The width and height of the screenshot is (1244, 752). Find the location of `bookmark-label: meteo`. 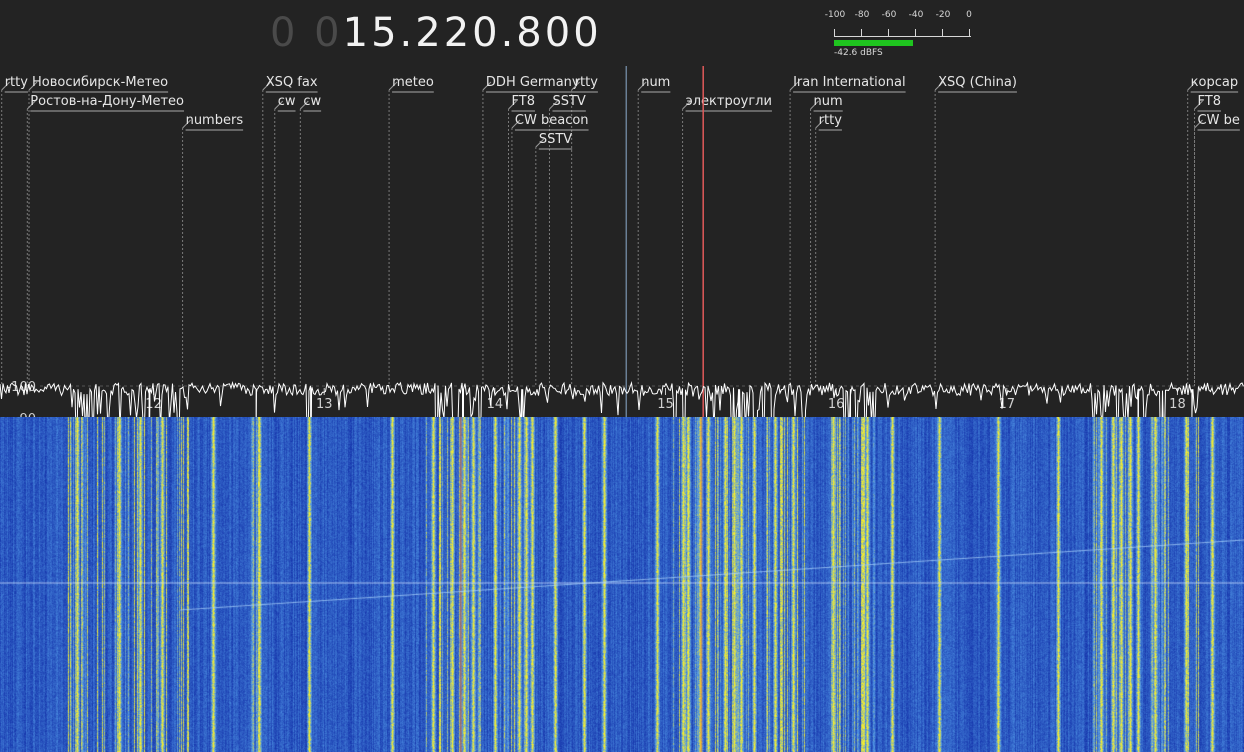

bookmark-label: meteo is located at coordinates (413, 82).